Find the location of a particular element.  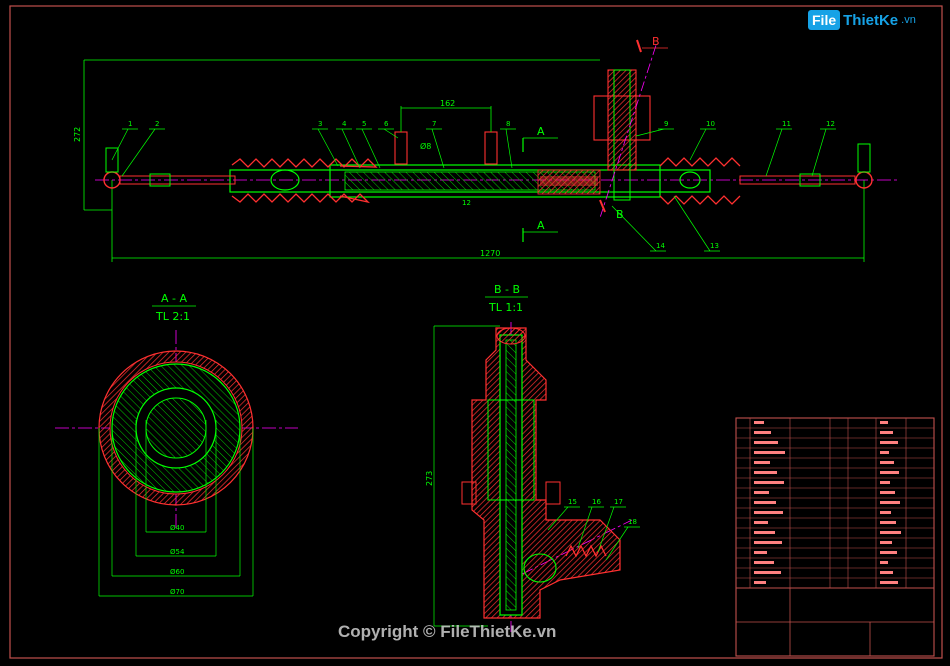

site-logo: File ThietKe .vn is located at coordinates (862, 20).